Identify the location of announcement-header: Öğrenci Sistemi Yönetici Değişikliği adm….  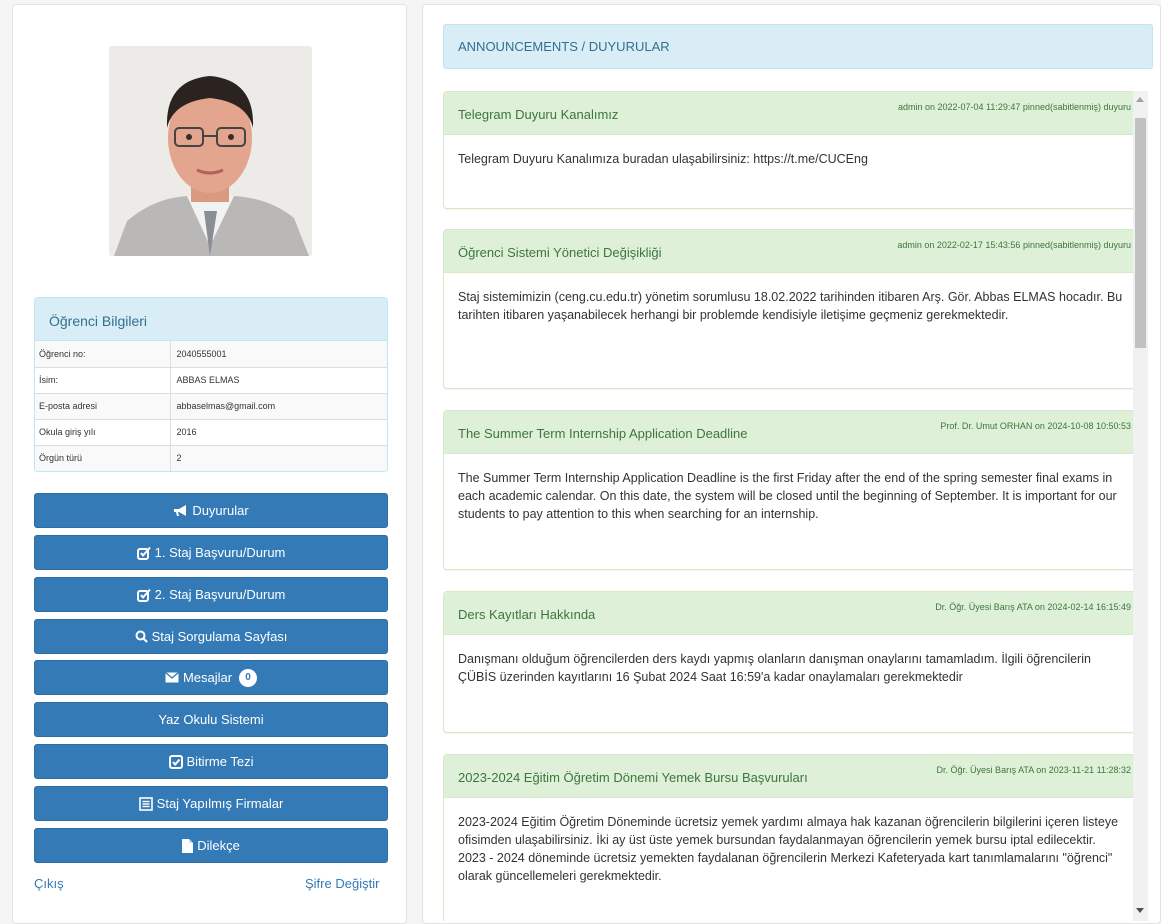
(792, 251).